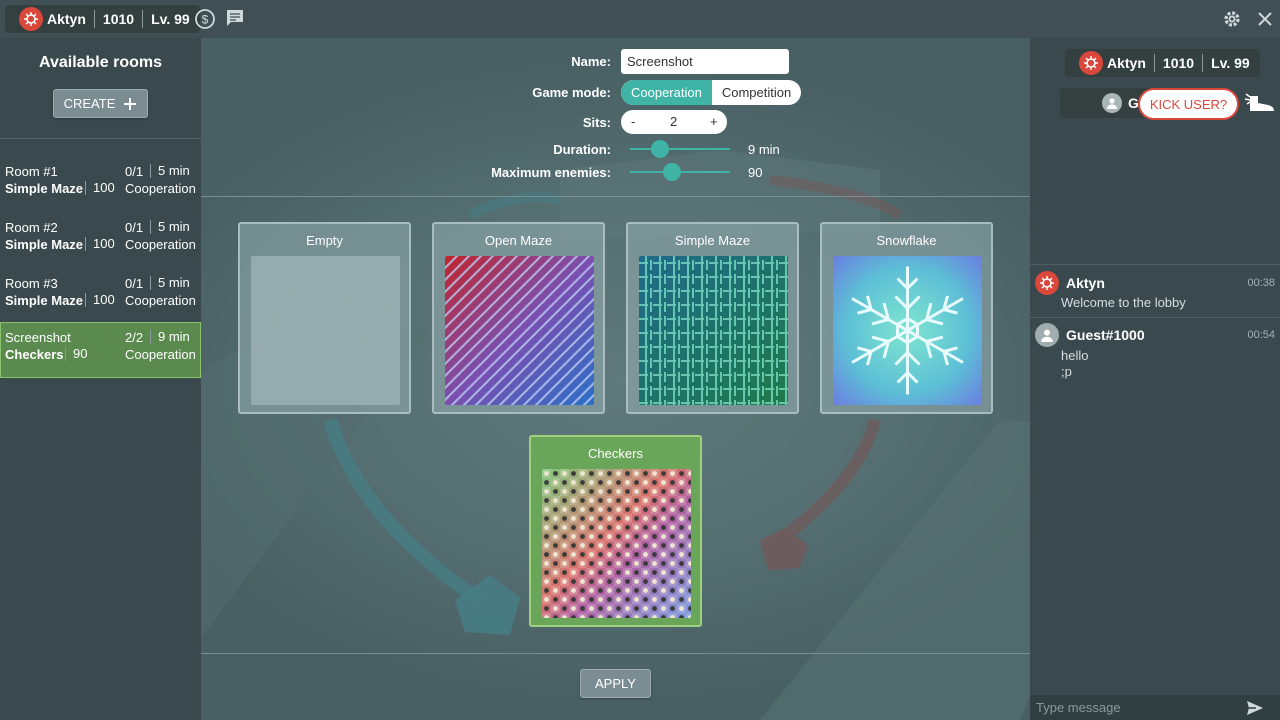 The height and width of the screenshot is (720, 1280). Describe the element at coordinates (615, 453) in the screenshot. I see `map-title: Checkers` at that location.